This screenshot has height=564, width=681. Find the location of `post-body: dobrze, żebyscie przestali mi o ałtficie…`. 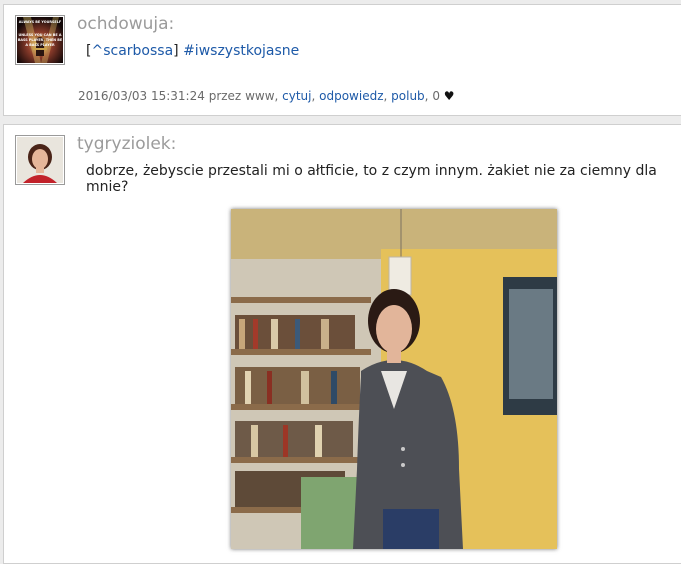

post-body: dobrze, żebyscie przestali mi o ałtficie… is located at coordinates (383, 179).